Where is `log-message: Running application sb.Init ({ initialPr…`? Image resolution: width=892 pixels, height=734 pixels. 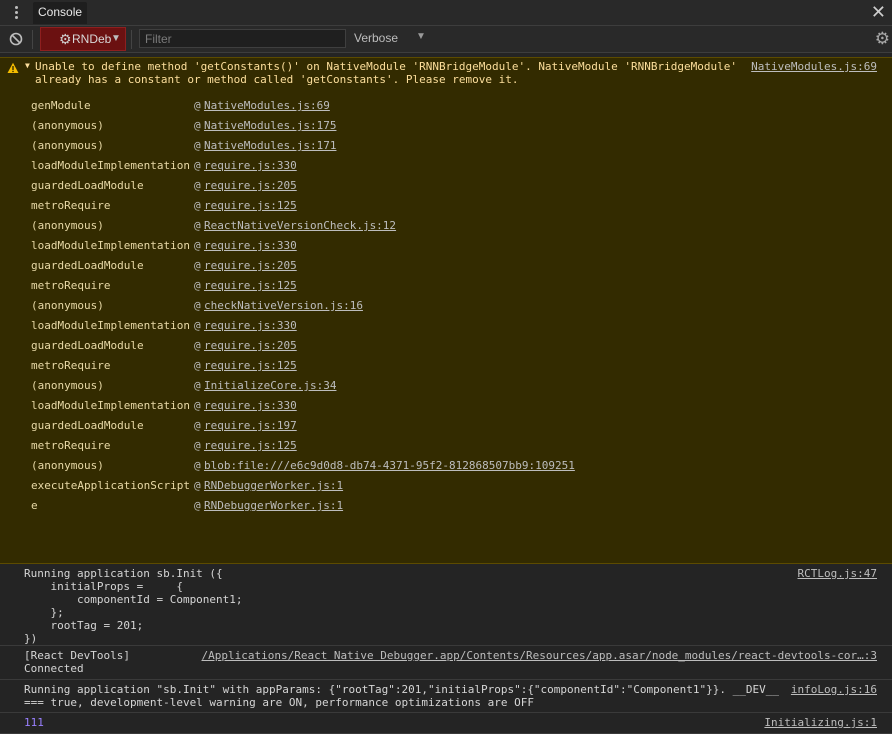
log-message: Running application sb.Init ({ initialPr… is located at coordinates (446, 605).